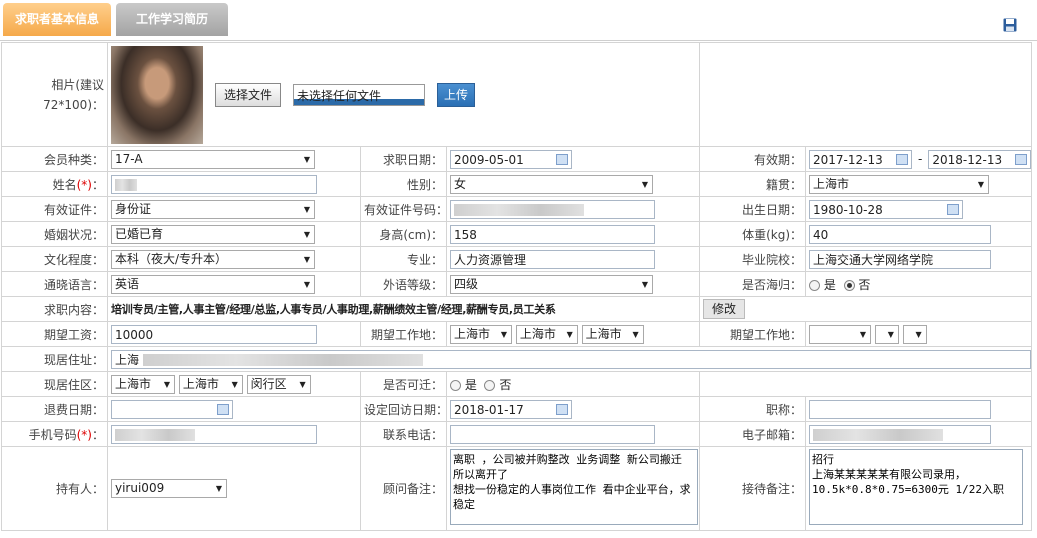 The image size is (1037, 538). What do you see at coordinates (54, 334) in the screenshot?
I see `salary-label: 期望工资：` at bounding box center [54, 334].